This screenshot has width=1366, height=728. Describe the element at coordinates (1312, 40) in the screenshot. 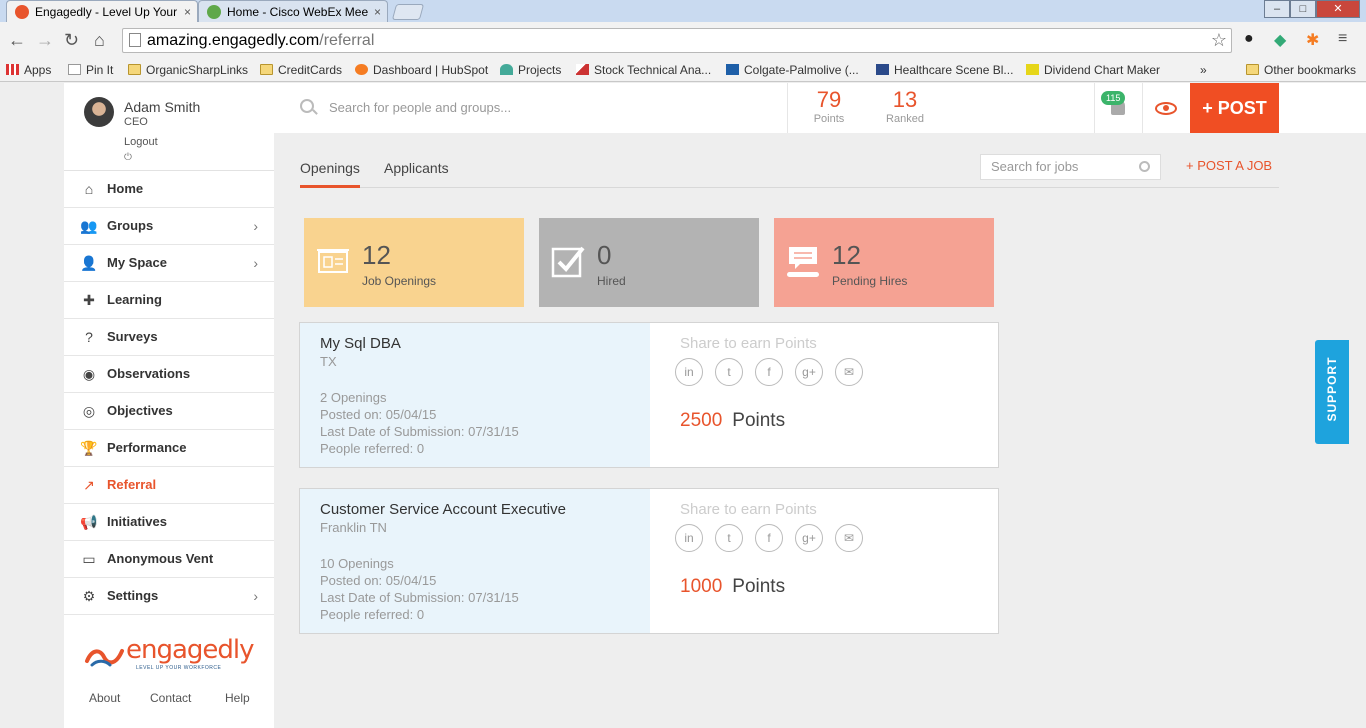

I see `hubspot-extension-icon: ✱` at that location.